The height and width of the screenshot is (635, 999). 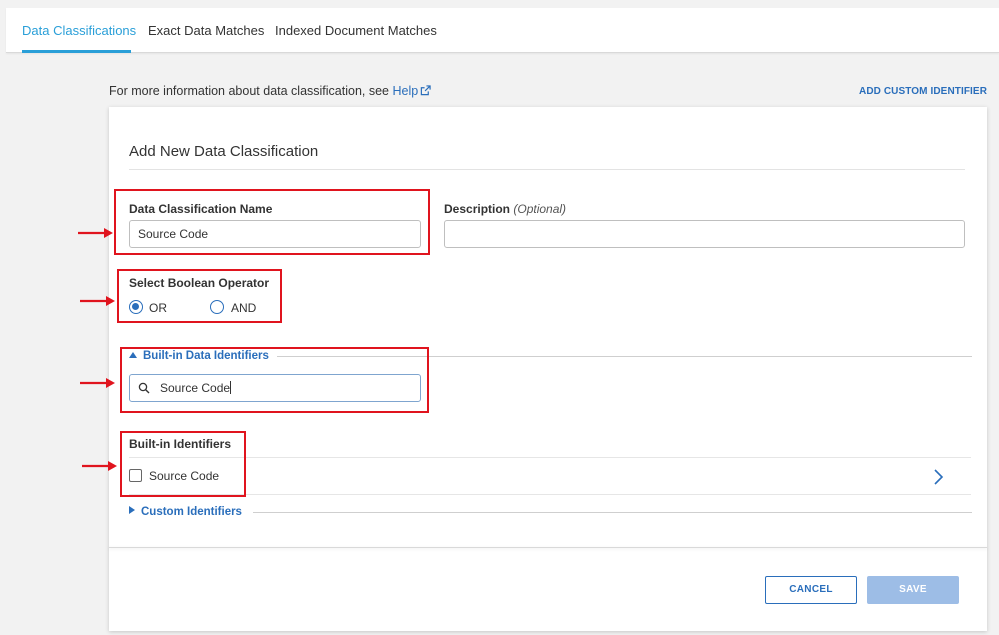 What do you see at coordinates (405, 91) in the screenshot?
I see `help-link: Help` at bounding box center [405, 91].